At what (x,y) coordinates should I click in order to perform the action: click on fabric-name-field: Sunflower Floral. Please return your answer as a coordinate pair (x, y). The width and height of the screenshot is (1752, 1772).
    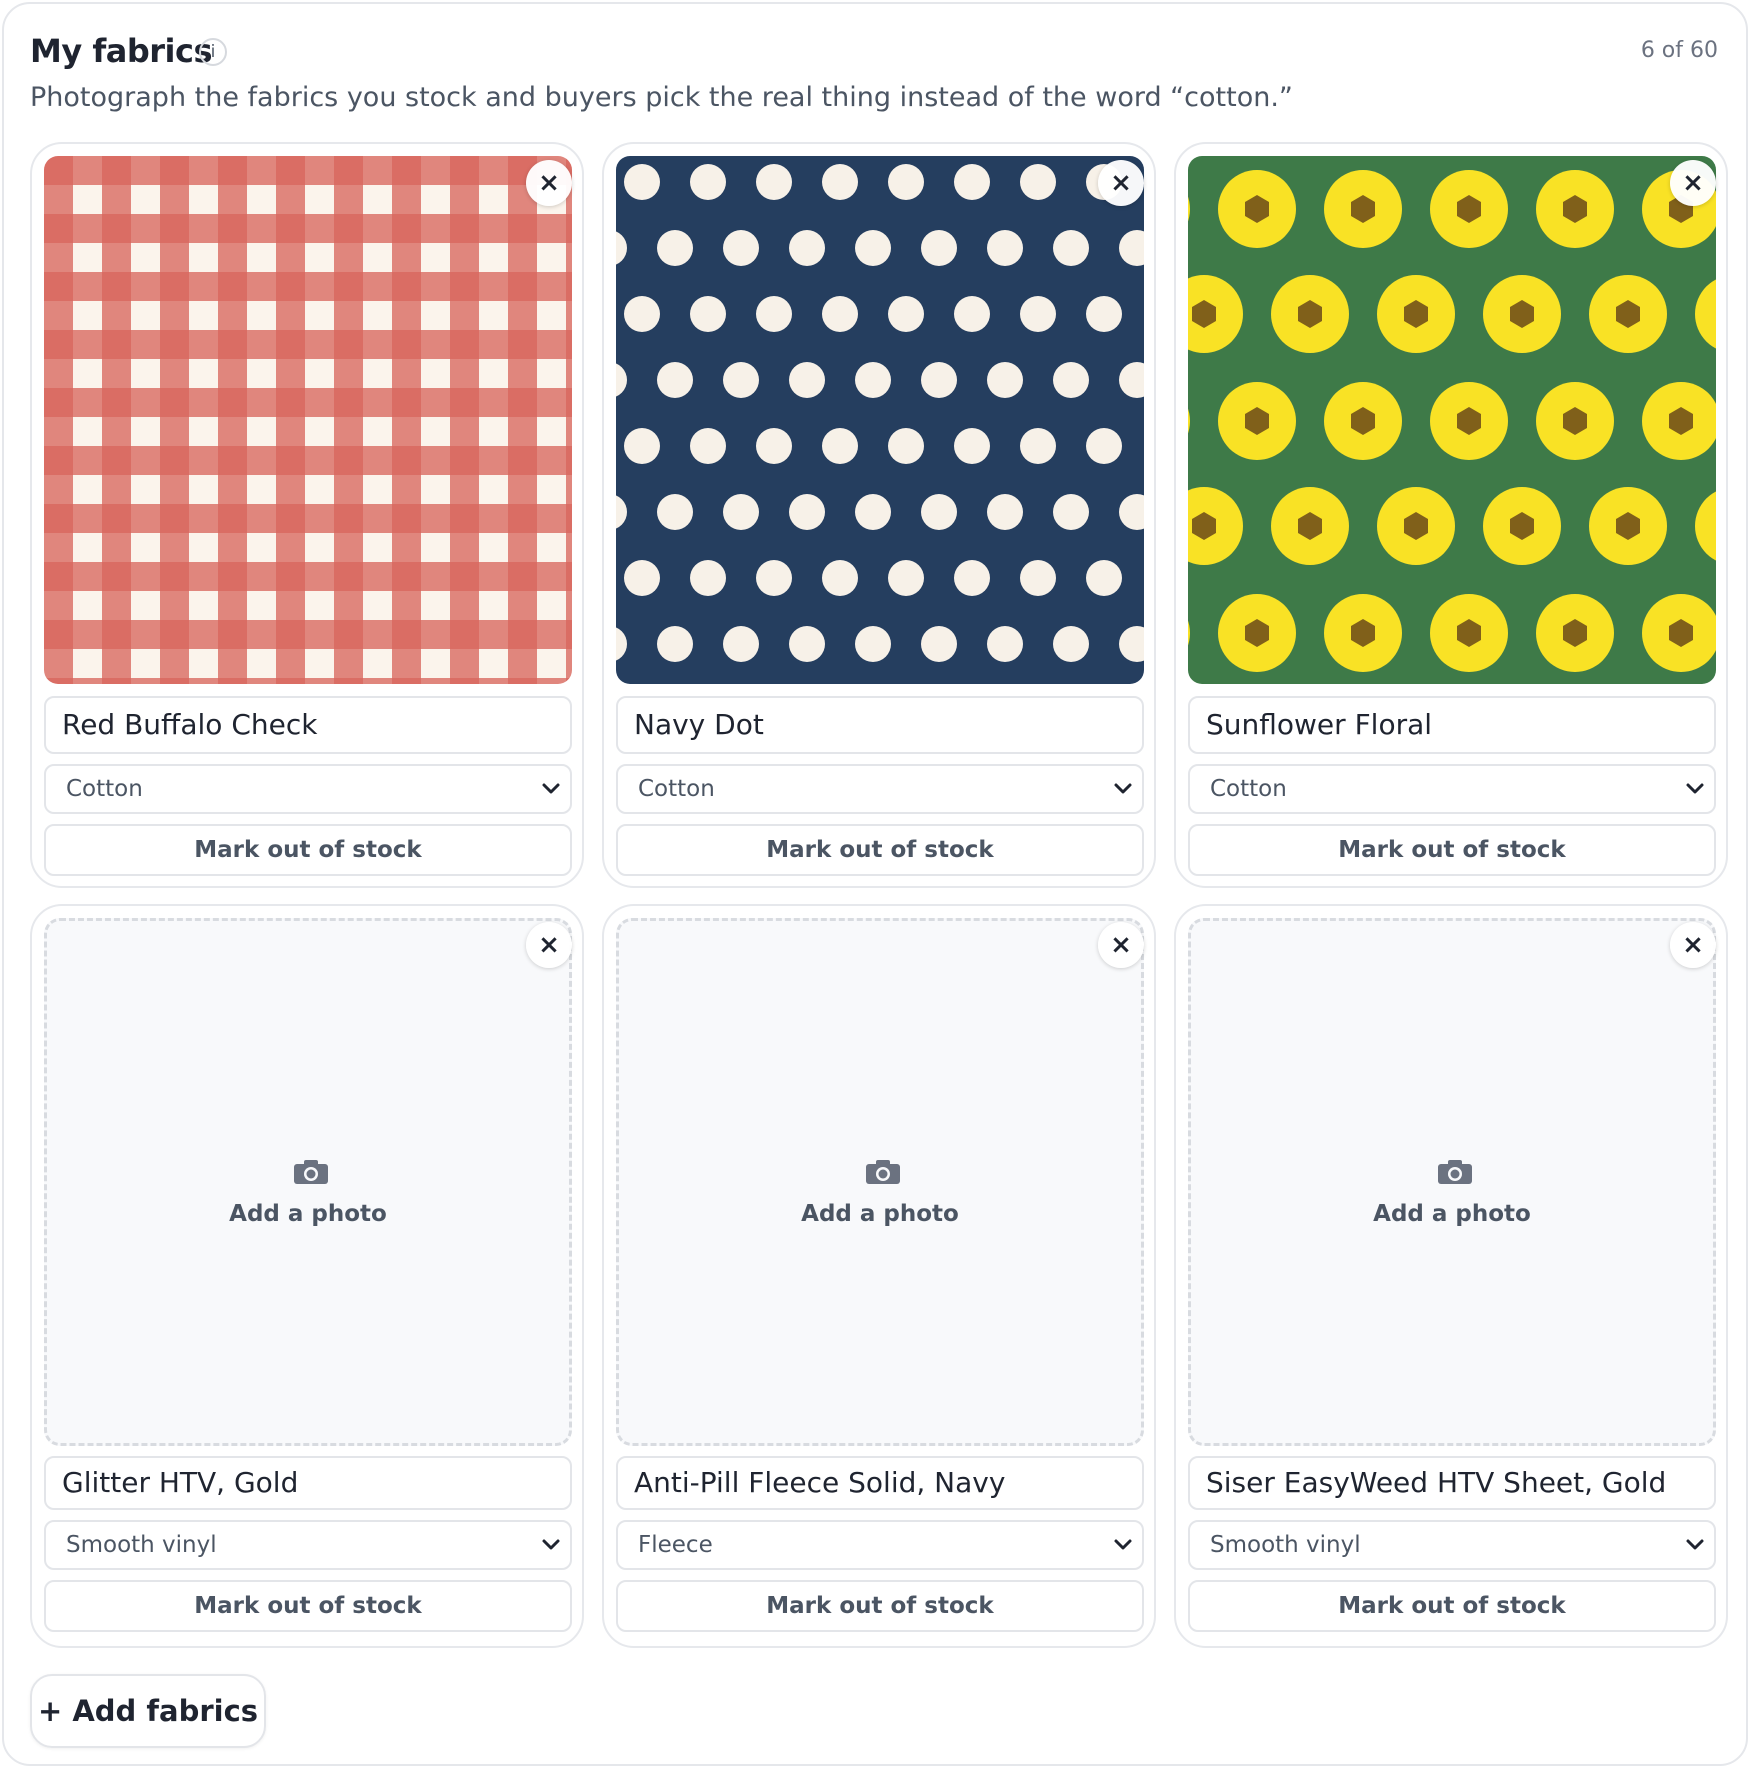
    Looking at the image, I should click on (1452, 725).